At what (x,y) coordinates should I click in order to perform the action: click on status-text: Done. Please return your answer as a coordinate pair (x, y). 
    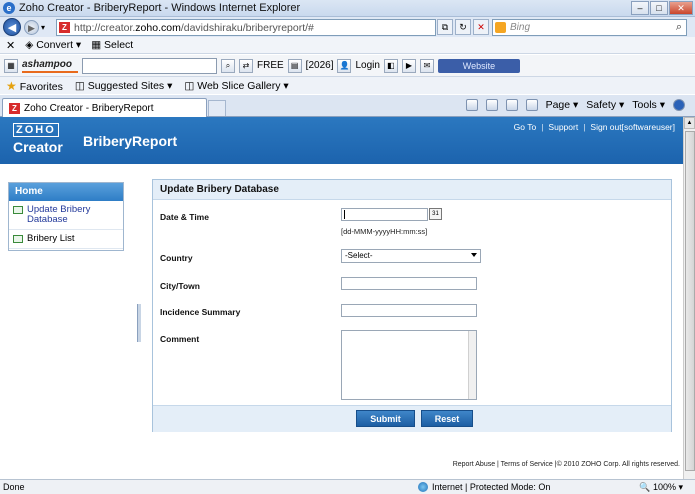
    Looking at the image, I should click on (14, 487).